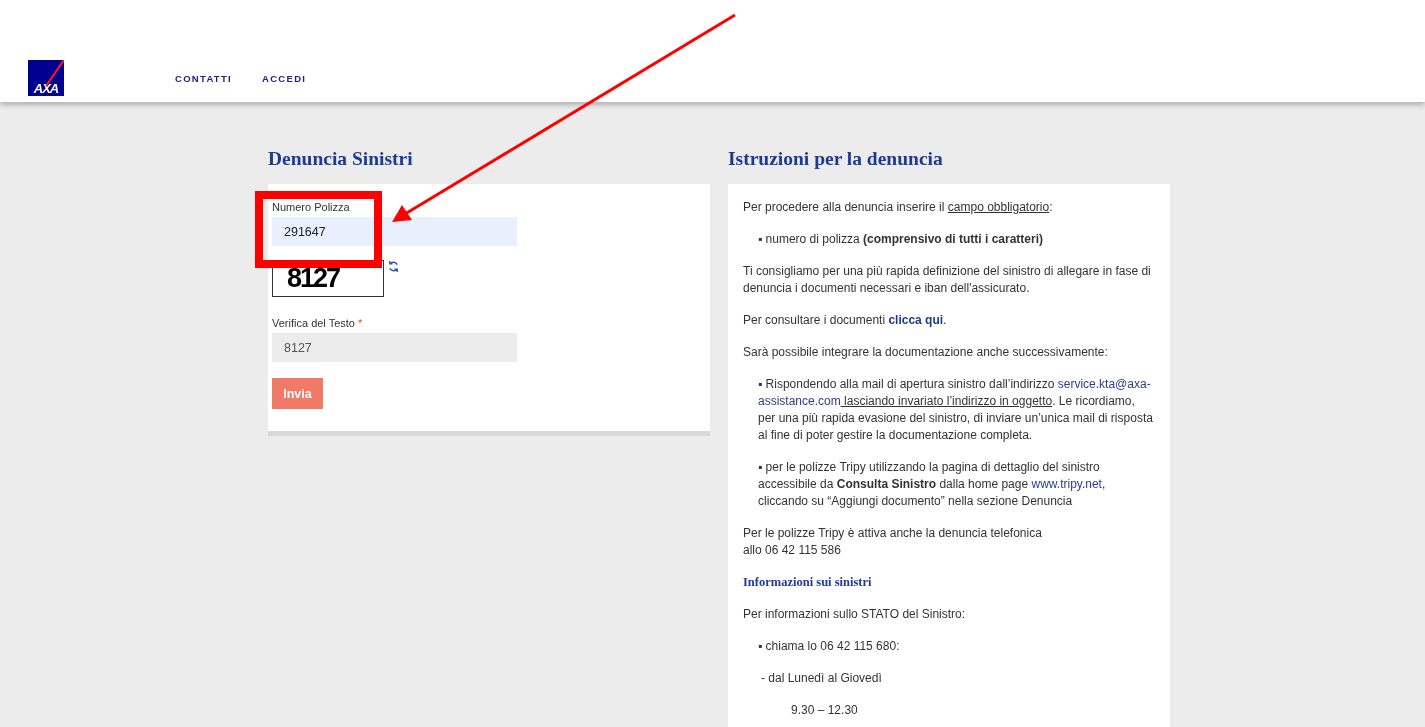 The height and width of the screenshot is (727, 1425). What do you see at coordinates (808, 582) in the screenshot?
I see `section-heading: Informazioni sui sinistri` at bounding box center [808, 582].